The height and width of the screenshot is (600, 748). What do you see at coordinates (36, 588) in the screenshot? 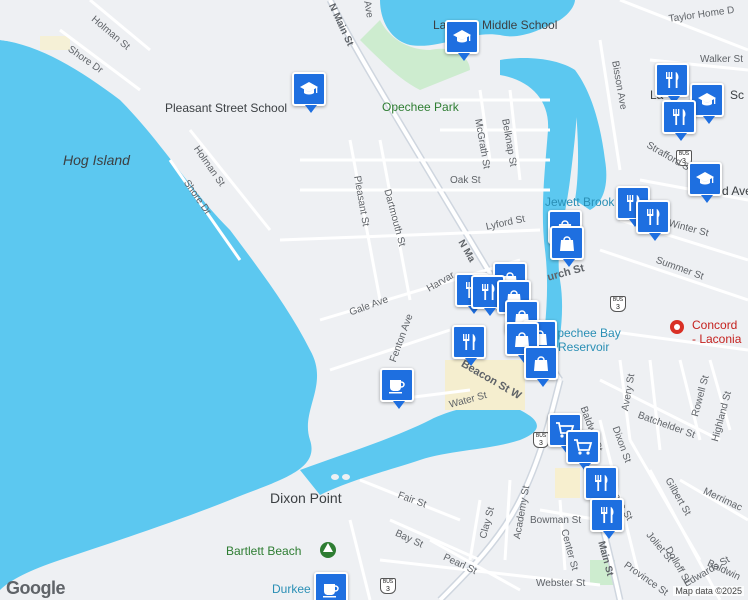
I see `google-logo: Google` at bounding box center [36, 588].